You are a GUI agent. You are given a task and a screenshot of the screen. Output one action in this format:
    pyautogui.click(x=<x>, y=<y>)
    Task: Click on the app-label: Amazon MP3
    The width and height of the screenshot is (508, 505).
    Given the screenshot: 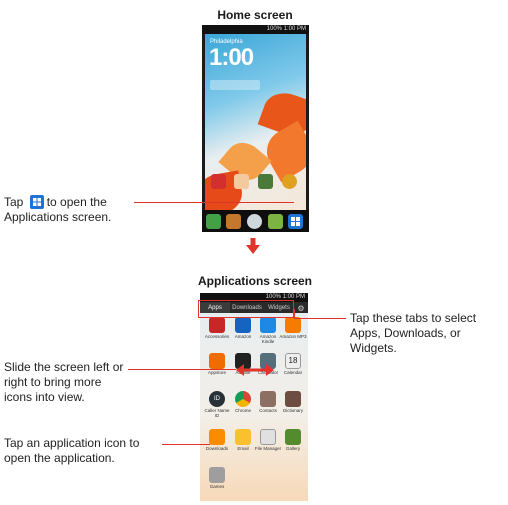 What is the action you would take?
    pyautogui.click(x=293, y=336)
    